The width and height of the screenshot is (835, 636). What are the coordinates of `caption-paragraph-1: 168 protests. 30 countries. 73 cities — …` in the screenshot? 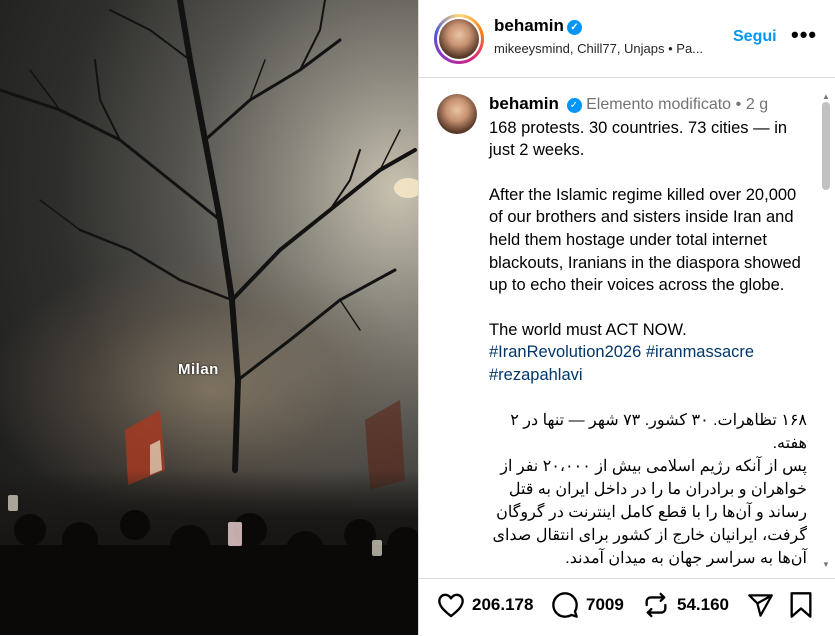 It's located at (638, 139).